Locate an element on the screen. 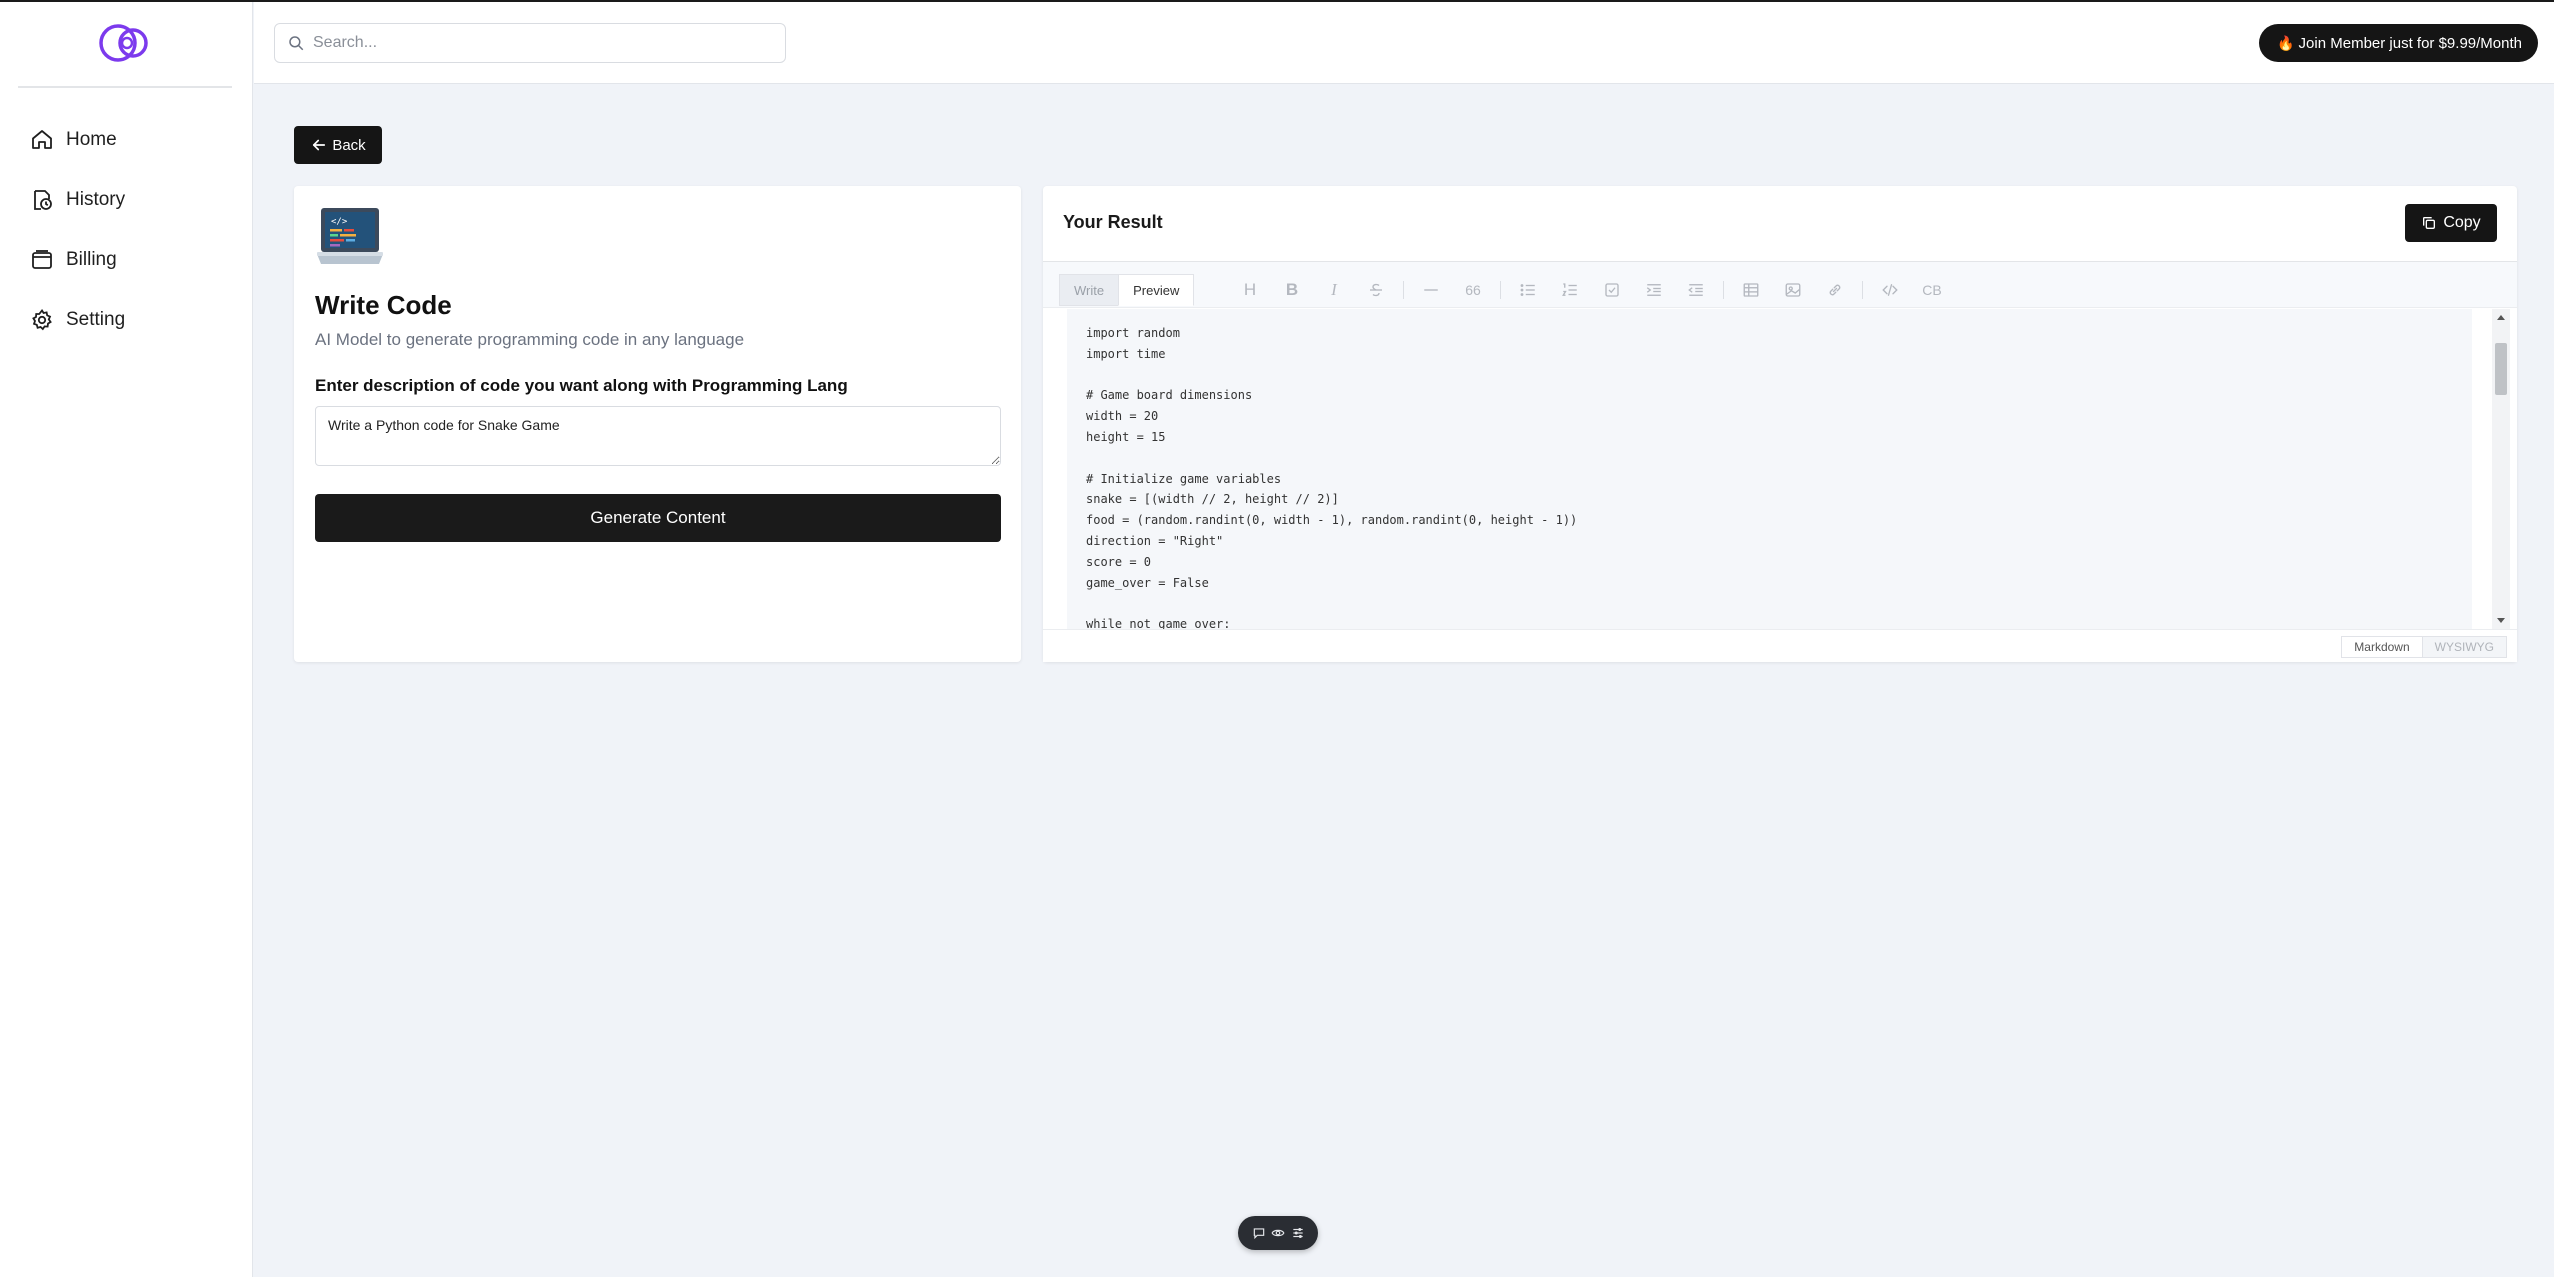 This screenshot has height=1277, width=2554. table-tool is located at coordinates (1751, 290).